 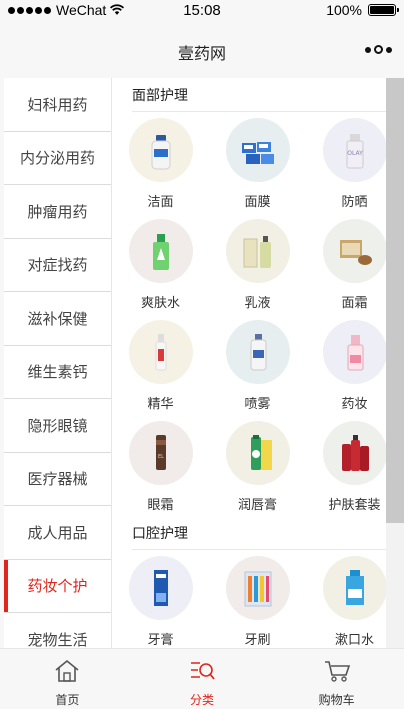 I want to click on tab-bar: 首页 分类 购物车, so click(x=202, y=678).